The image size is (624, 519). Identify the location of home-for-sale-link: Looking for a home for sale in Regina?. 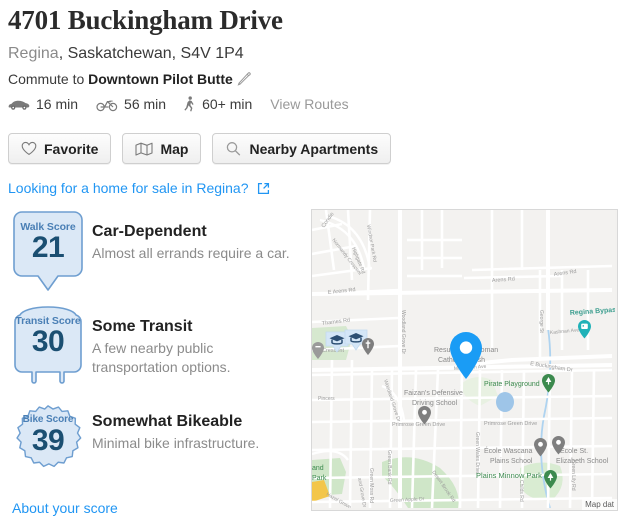
(139, 188).